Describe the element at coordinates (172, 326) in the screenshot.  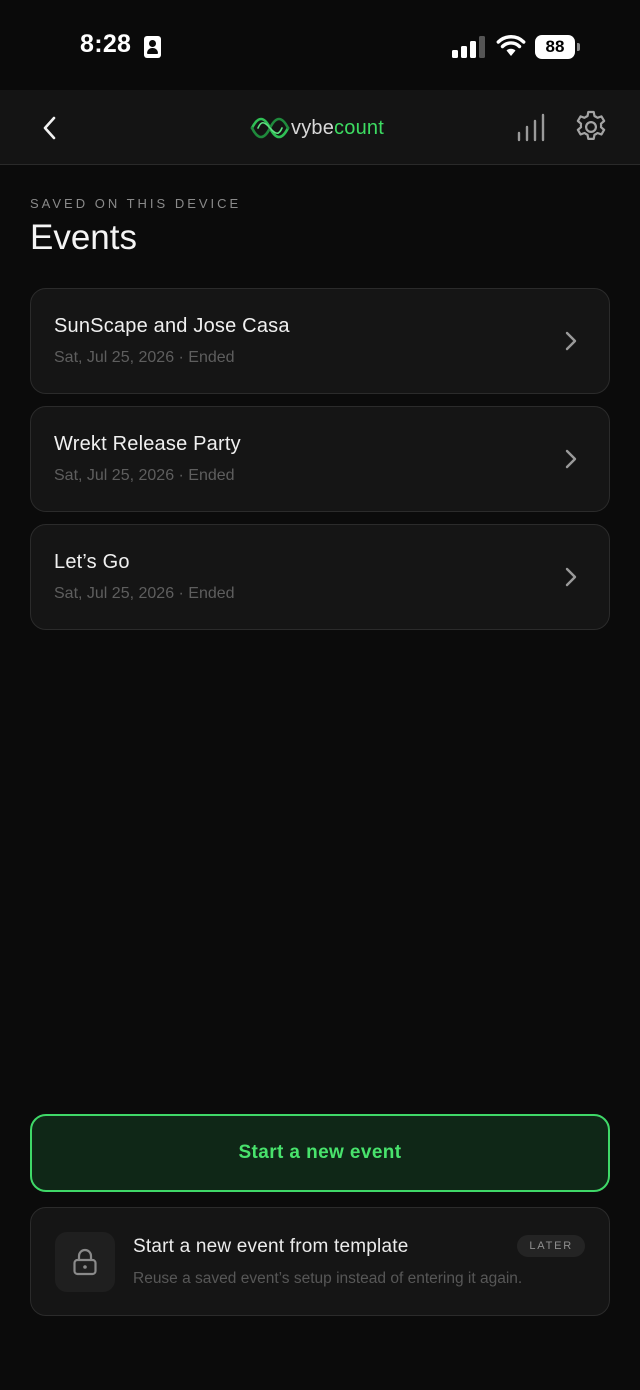
I see `event-name: SunScape and Jose Casa` at that location.